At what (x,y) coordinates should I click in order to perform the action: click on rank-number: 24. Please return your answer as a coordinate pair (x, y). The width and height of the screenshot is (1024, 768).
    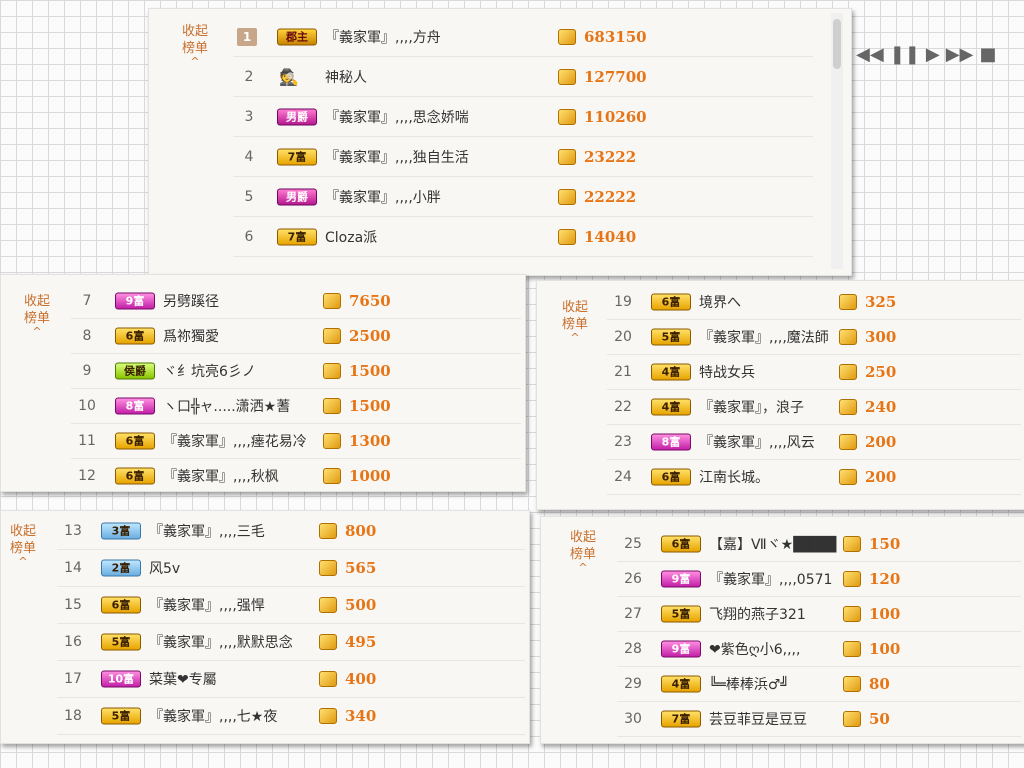
    Looking at the image, I should click on (623, 477).